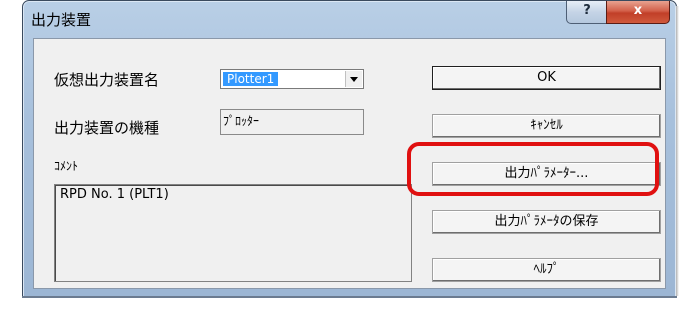 This screenshot has height=311, width=695. Describe the element at coordinates (638, 12) in the screenshot. I see `close-button: x` at that location.